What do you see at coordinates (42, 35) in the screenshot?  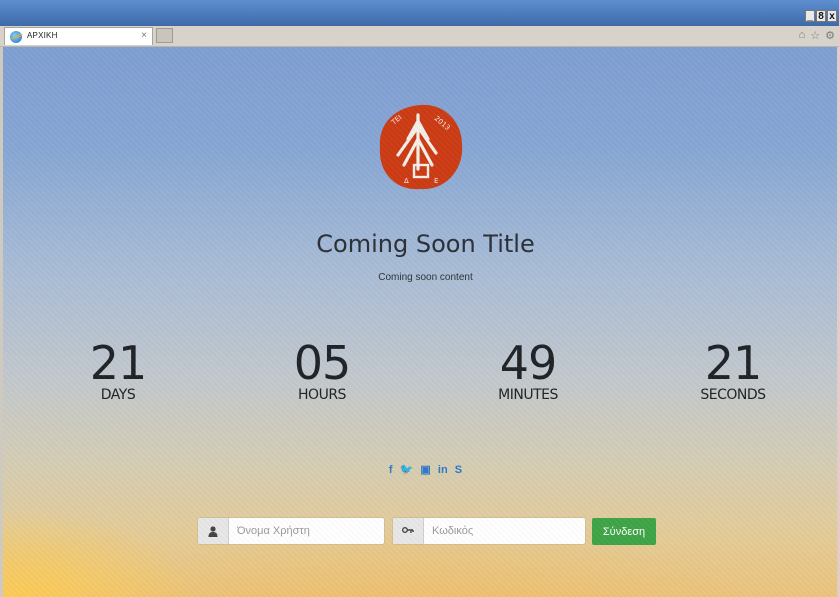 I see `tab-title: ΑΡΧΙΚΗ` at bounding box center [42, 35].